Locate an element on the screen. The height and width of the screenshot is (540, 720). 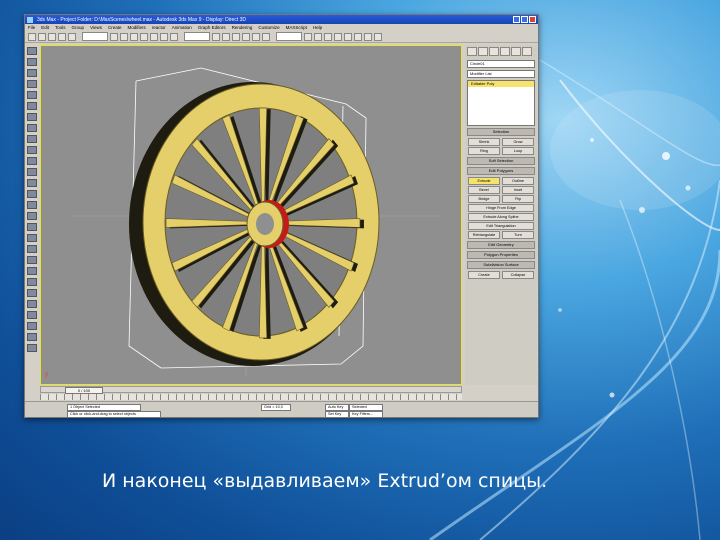
extrude-along-spline-button: Extrude Along Spline is located at coordinates (501, 217).